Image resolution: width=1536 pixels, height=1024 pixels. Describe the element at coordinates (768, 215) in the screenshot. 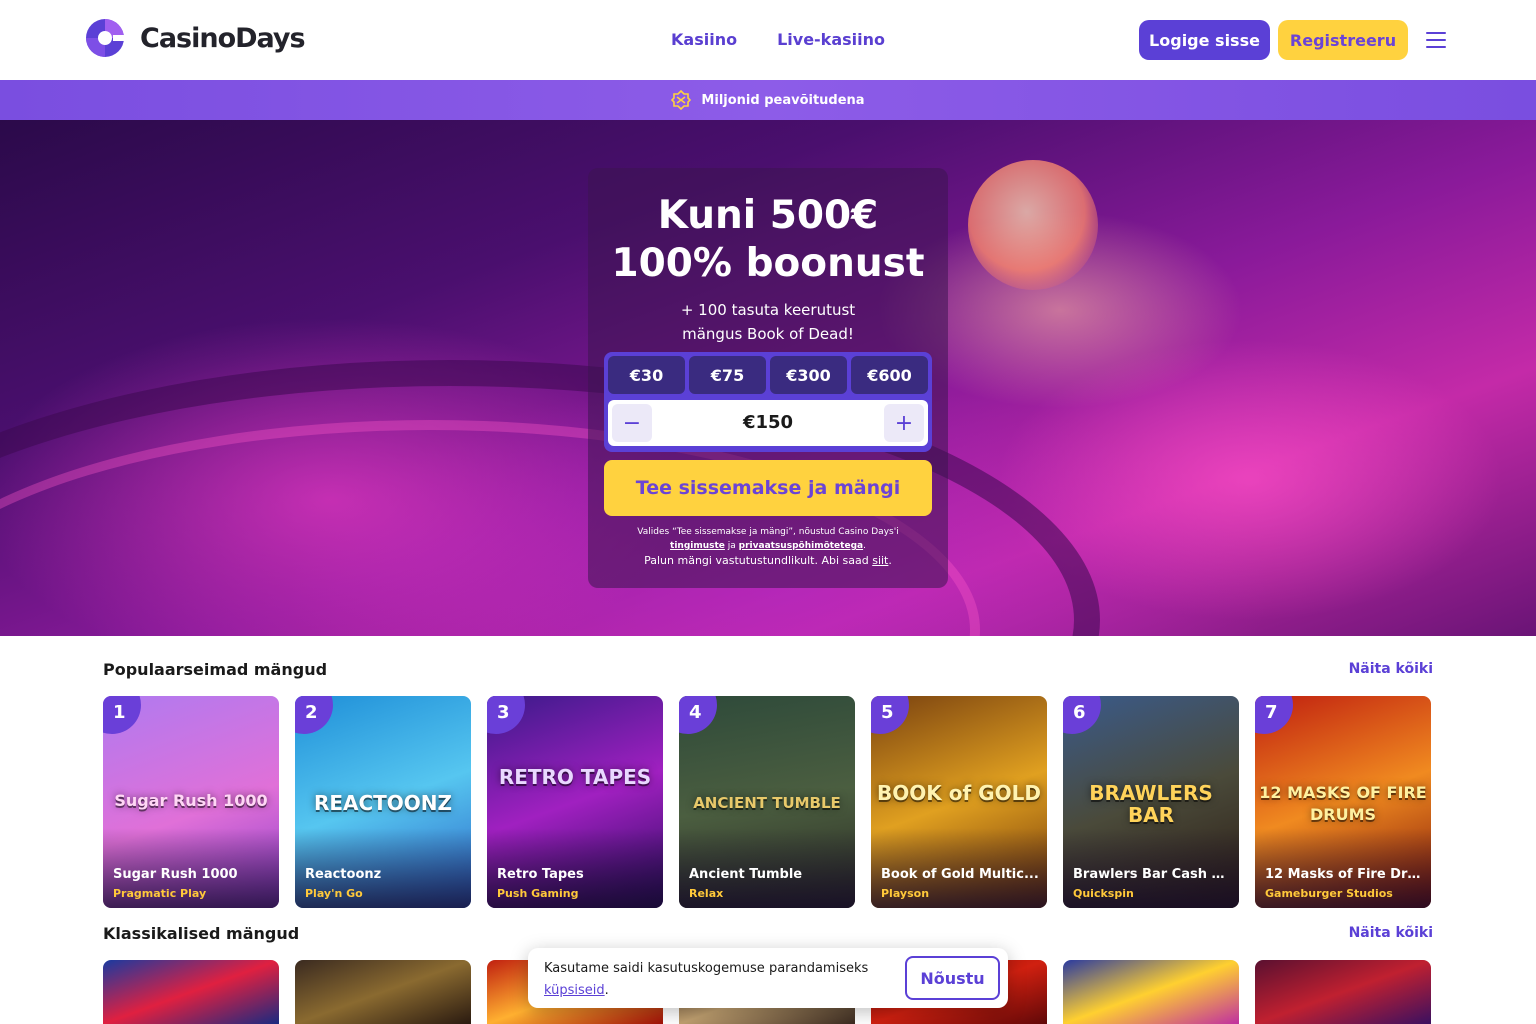

I see `bonus-title-line1: Kuni 500€` at that location.